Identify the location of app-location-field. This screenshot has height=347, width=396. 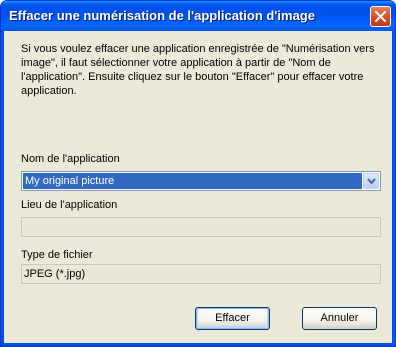
(201, 227).